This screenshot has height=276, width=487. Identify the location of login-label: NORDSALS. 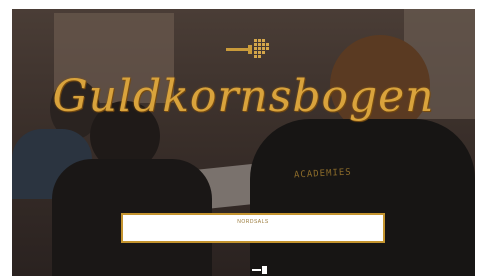
(253, 222).